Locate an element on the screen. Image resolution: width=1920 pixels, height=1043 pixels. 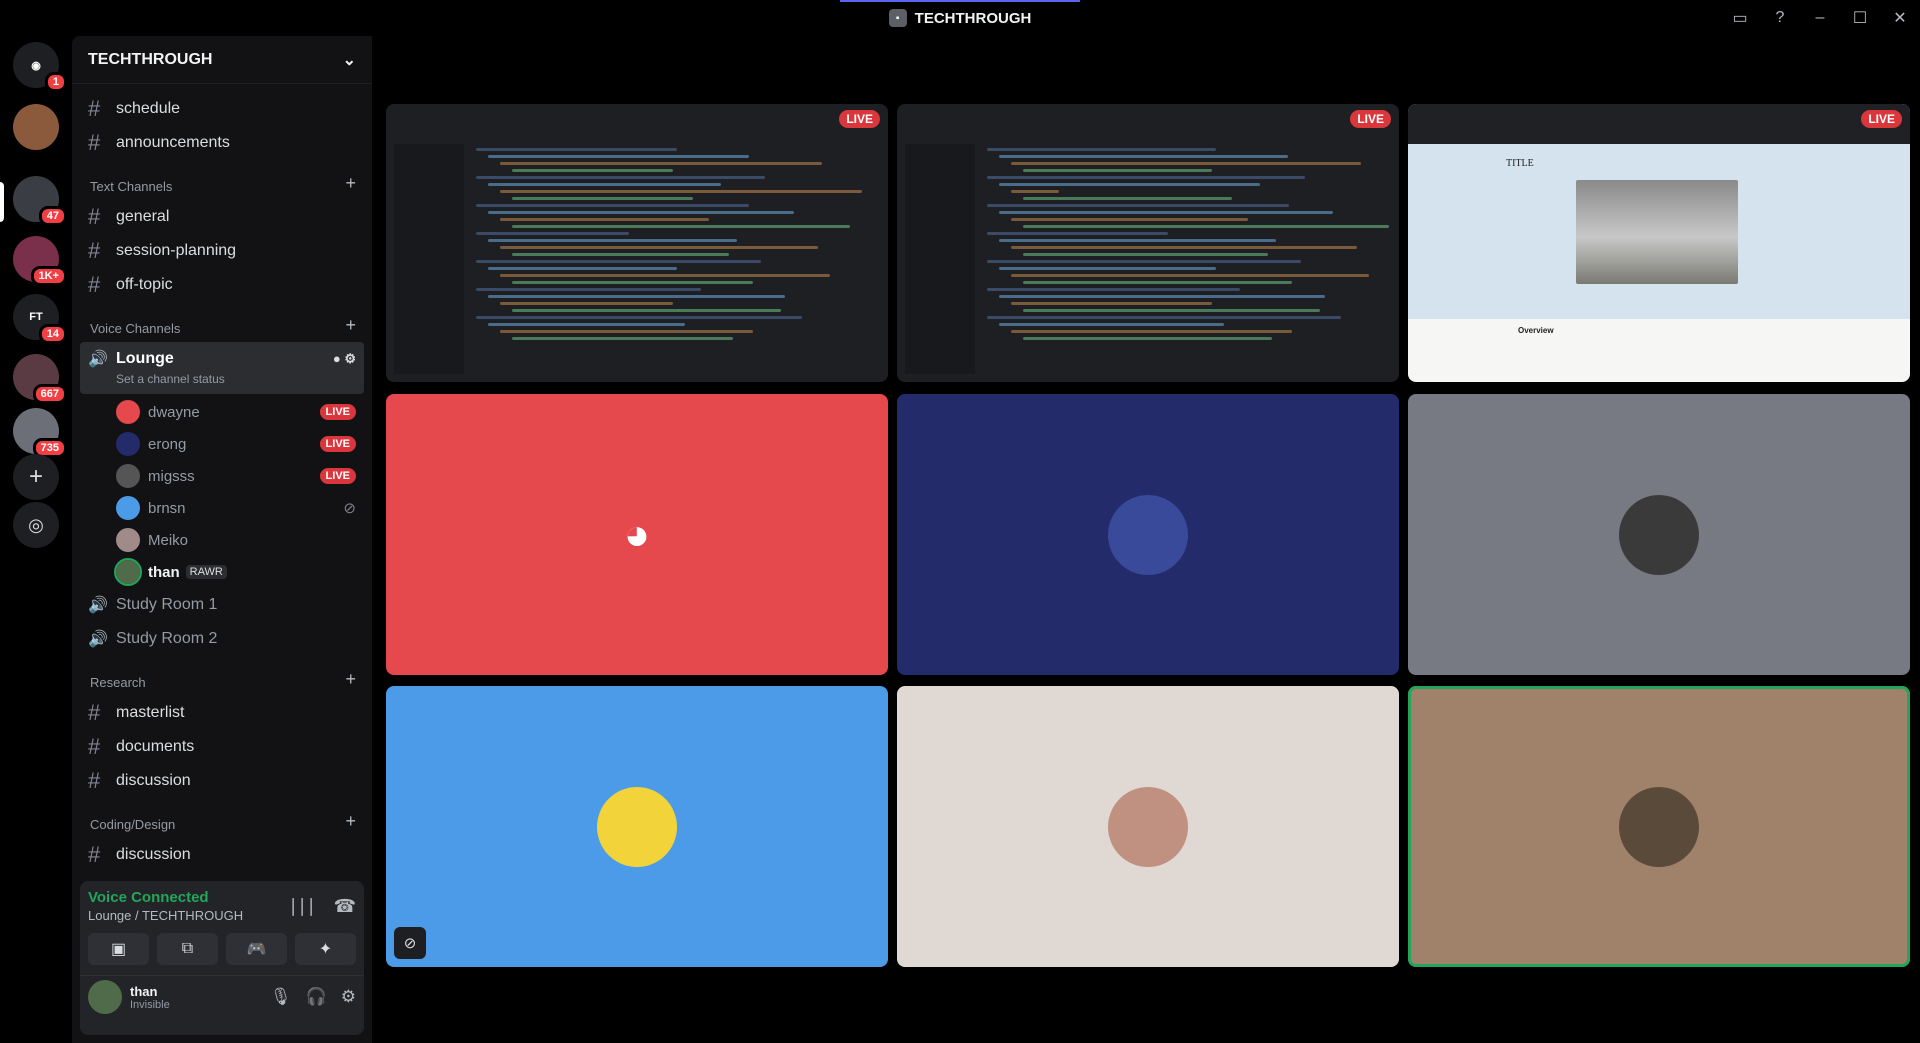
stream-tile-code-editor: LIVE is located at coordinates (637, 243).